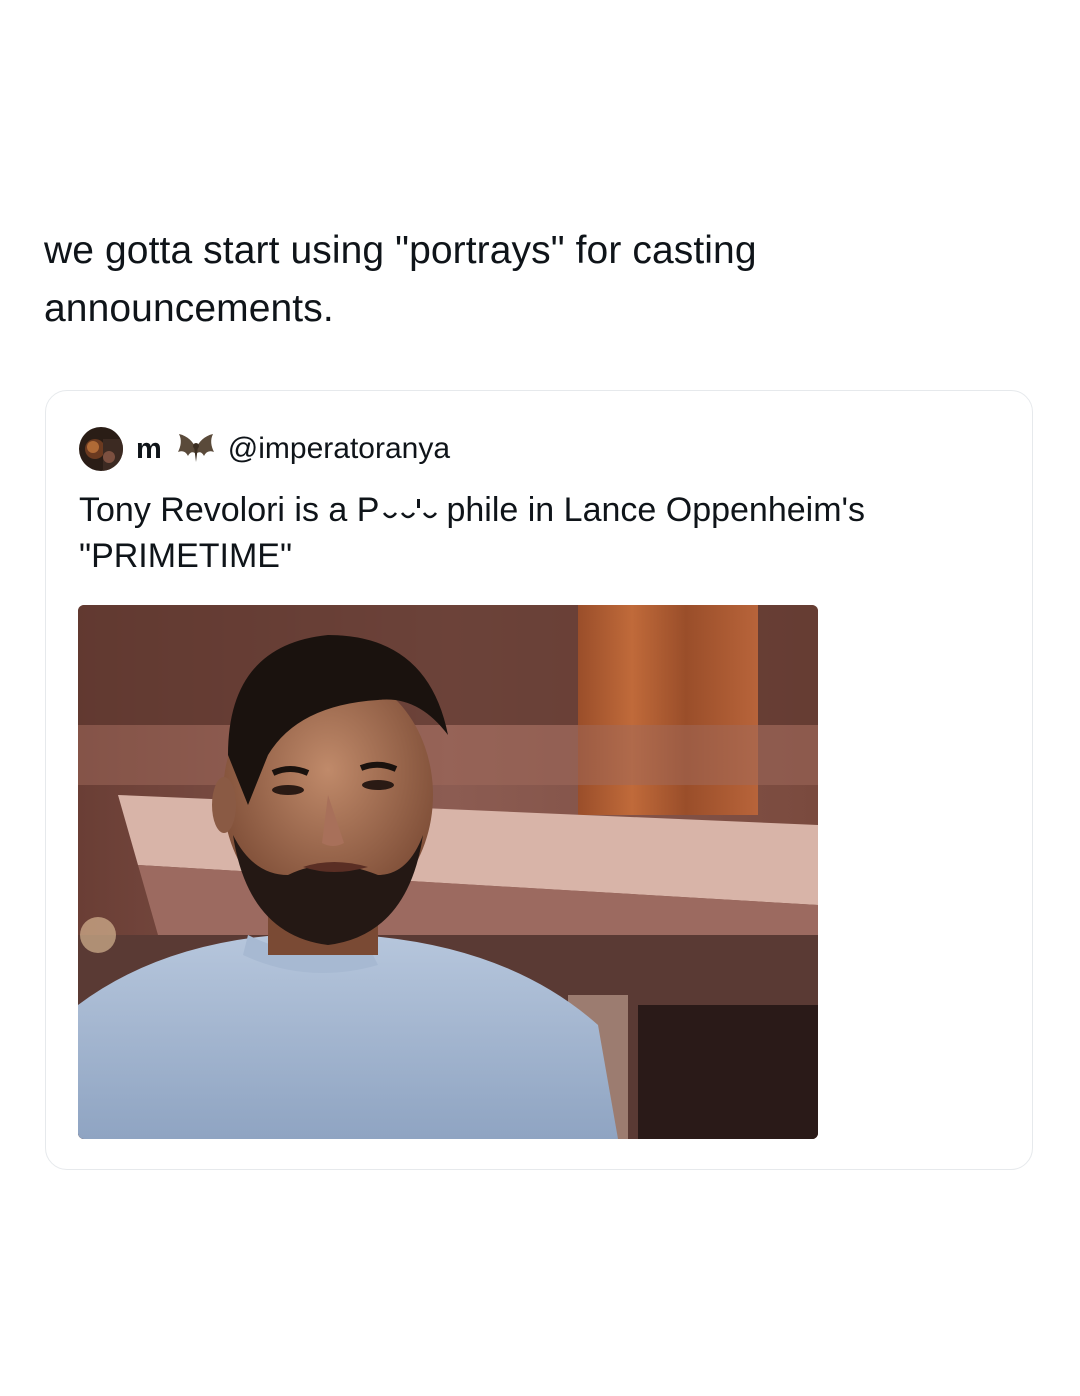 The width and height of the screenshot is (1080, 1396). Describe the element at coordinates (339, 449) in the screenshot. I see `user-handle: @imperatoranya` at that location.